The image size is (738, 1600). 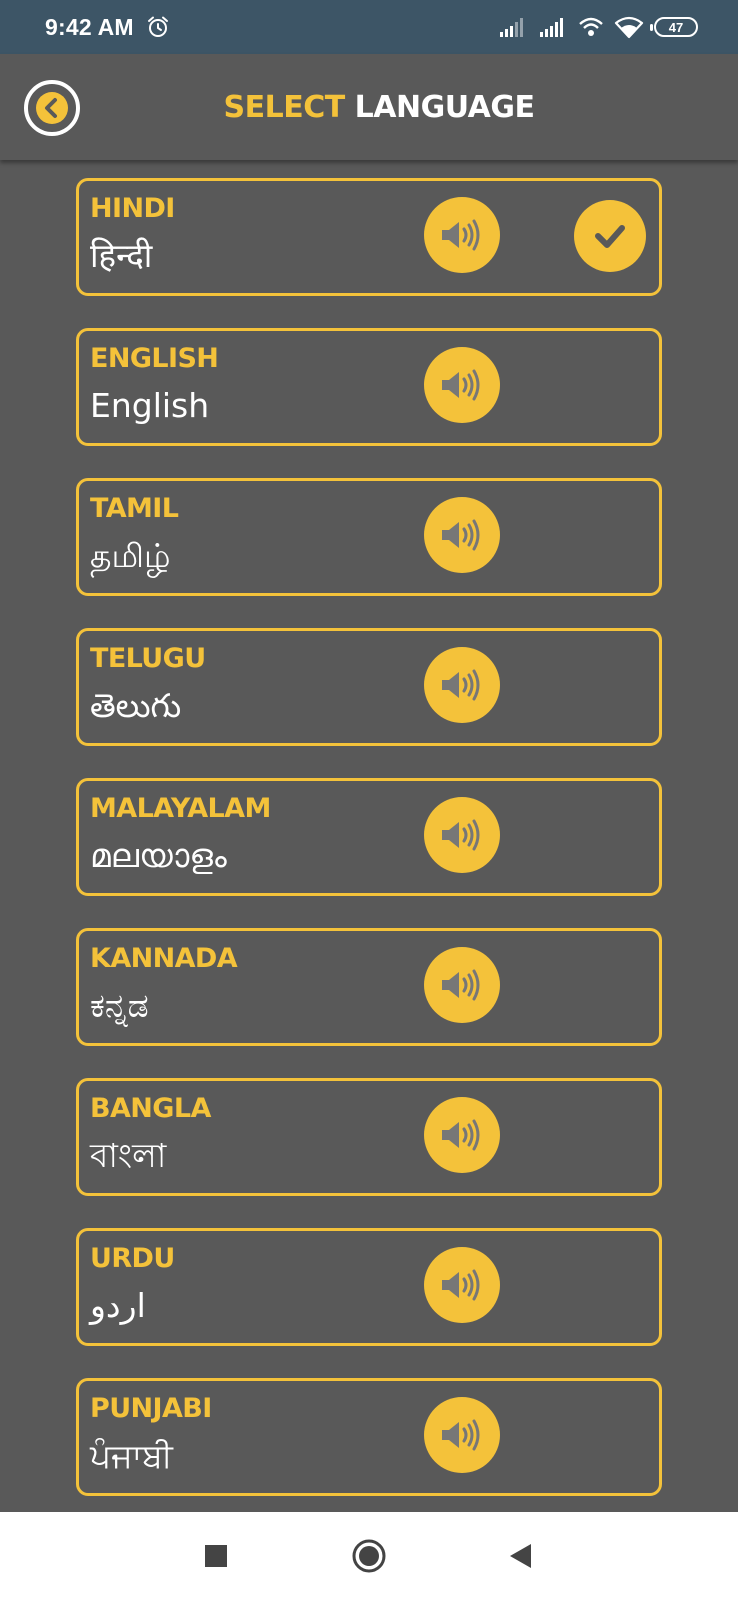 What do you see at coordinates (369, 1287) in the screenshot?
I see `language-item-urdu: URDU اردو` at bounding box center [369, 1287].